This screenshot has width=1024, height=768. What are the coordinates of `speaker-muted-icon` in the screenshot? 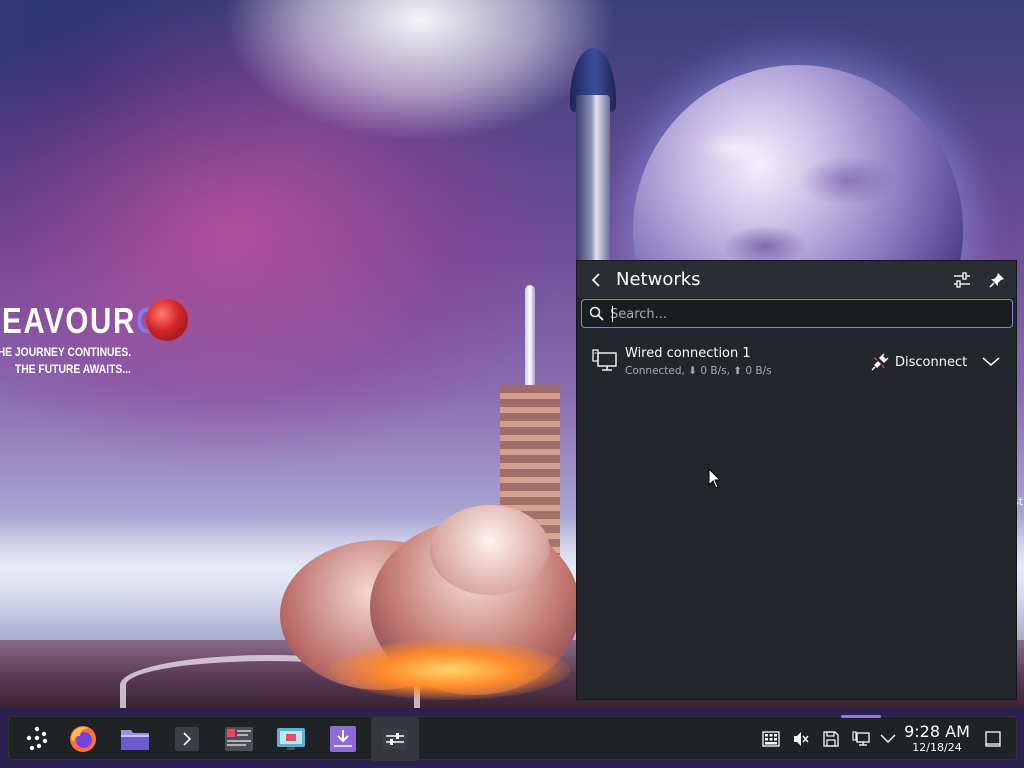 It's located at (801, 739).